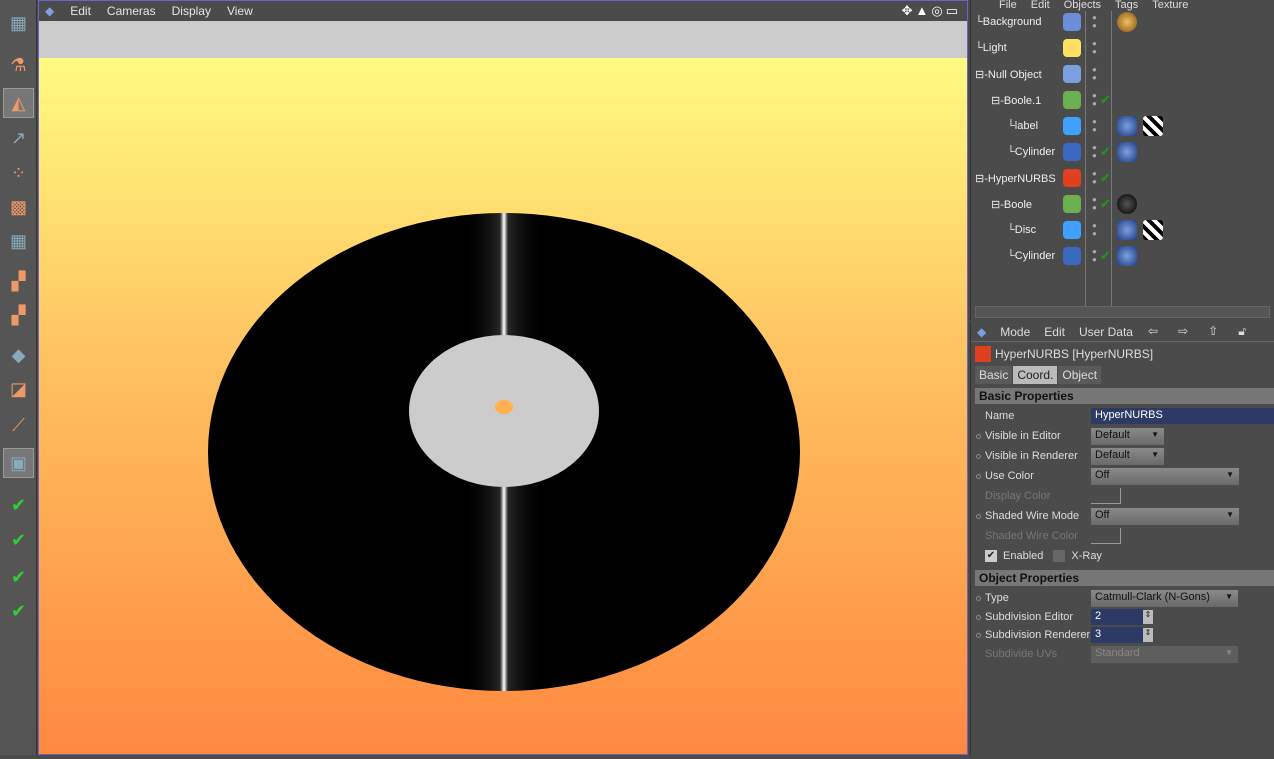  What do you see at coordinates (1127, 436) in the screenshot?
I see `visible-editor-dropdown: Default` at bounding box center [1127, 436].